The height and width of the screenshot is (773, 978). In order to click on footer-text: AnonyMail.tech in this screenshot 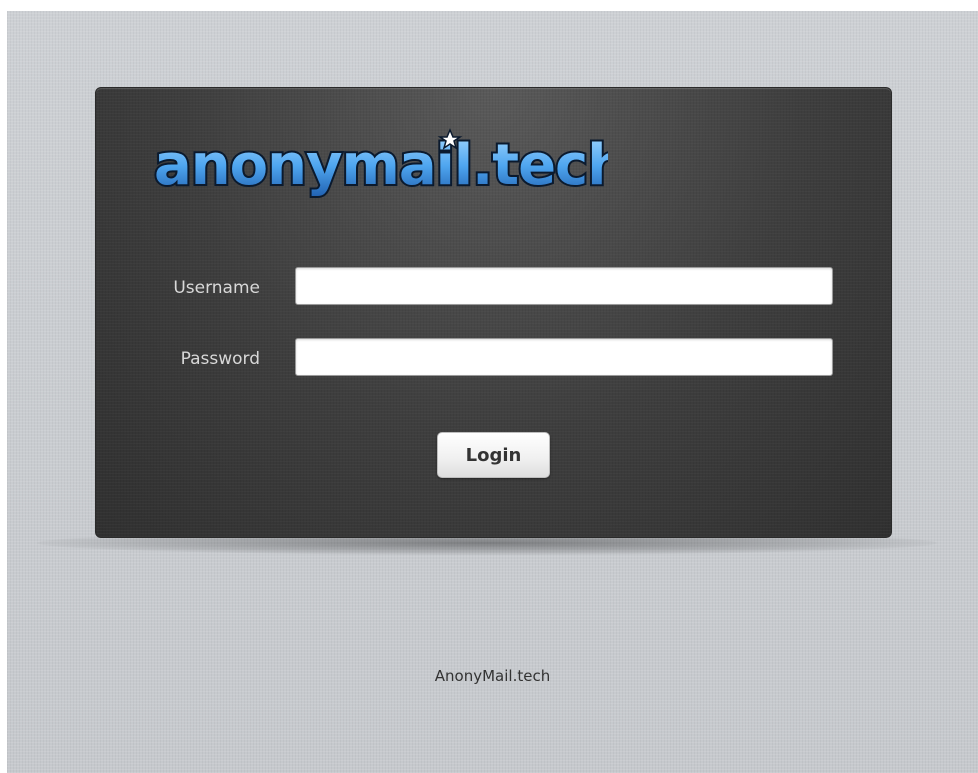, I will do `click(492, 676)`.